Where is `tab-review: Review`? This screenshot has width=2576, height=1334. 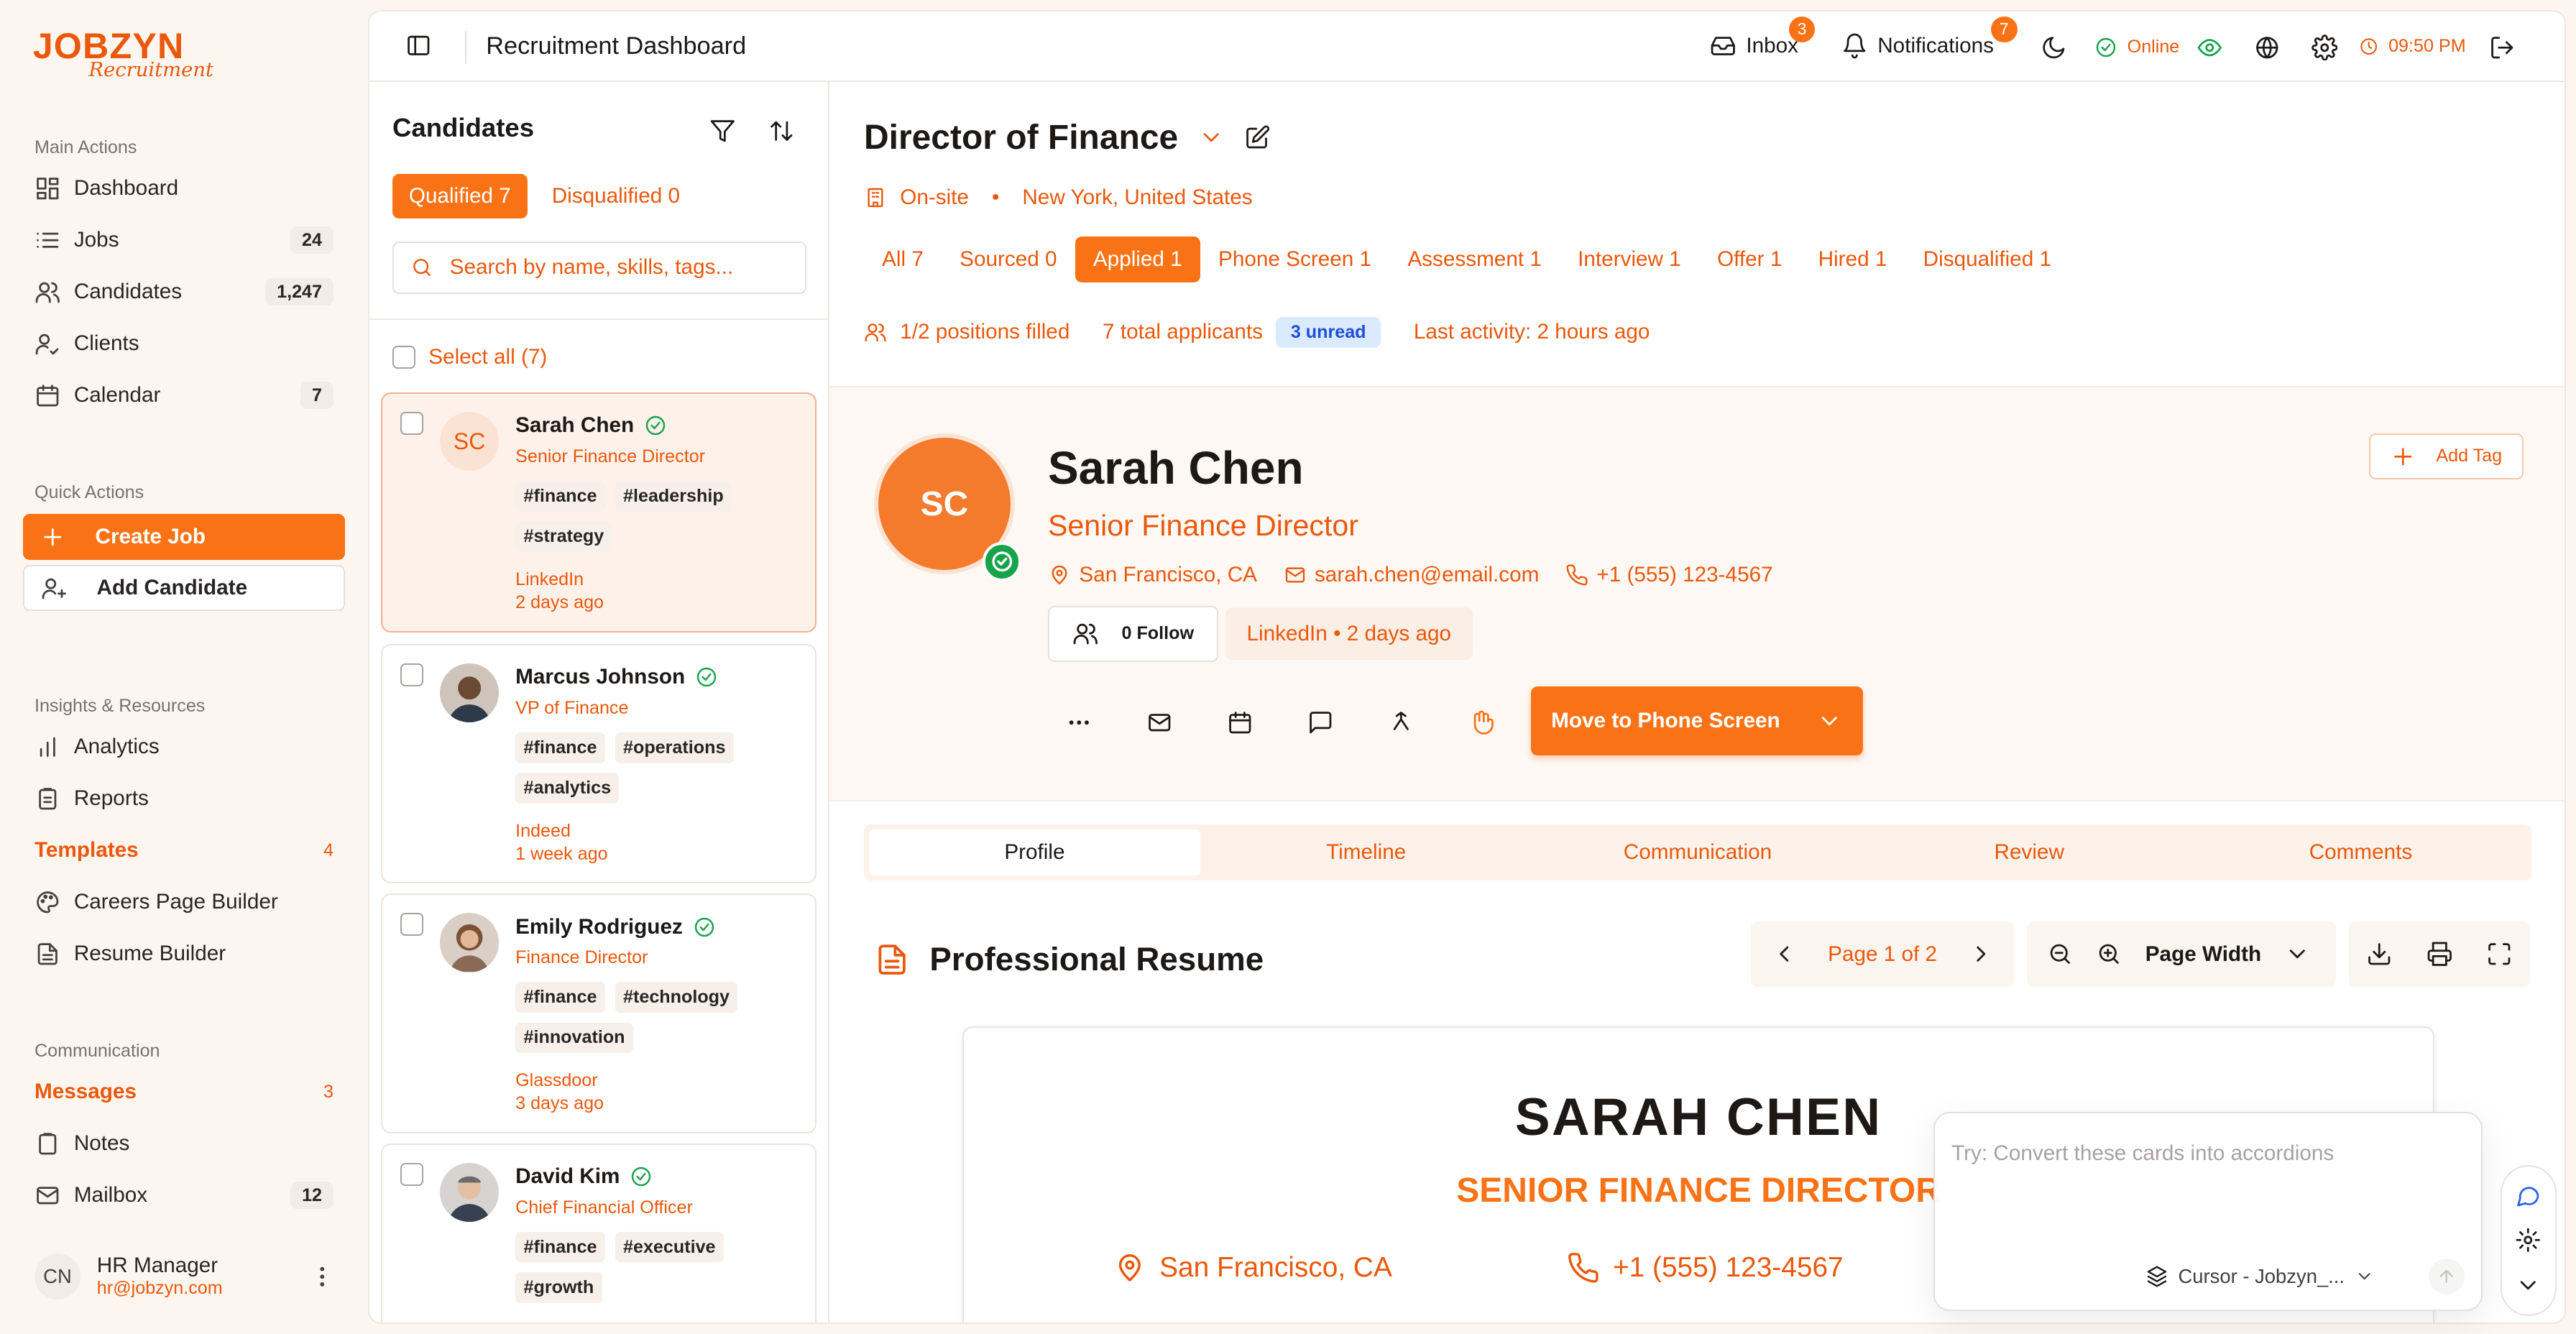
tab-review: Review is located at coordinates (2029, 852).